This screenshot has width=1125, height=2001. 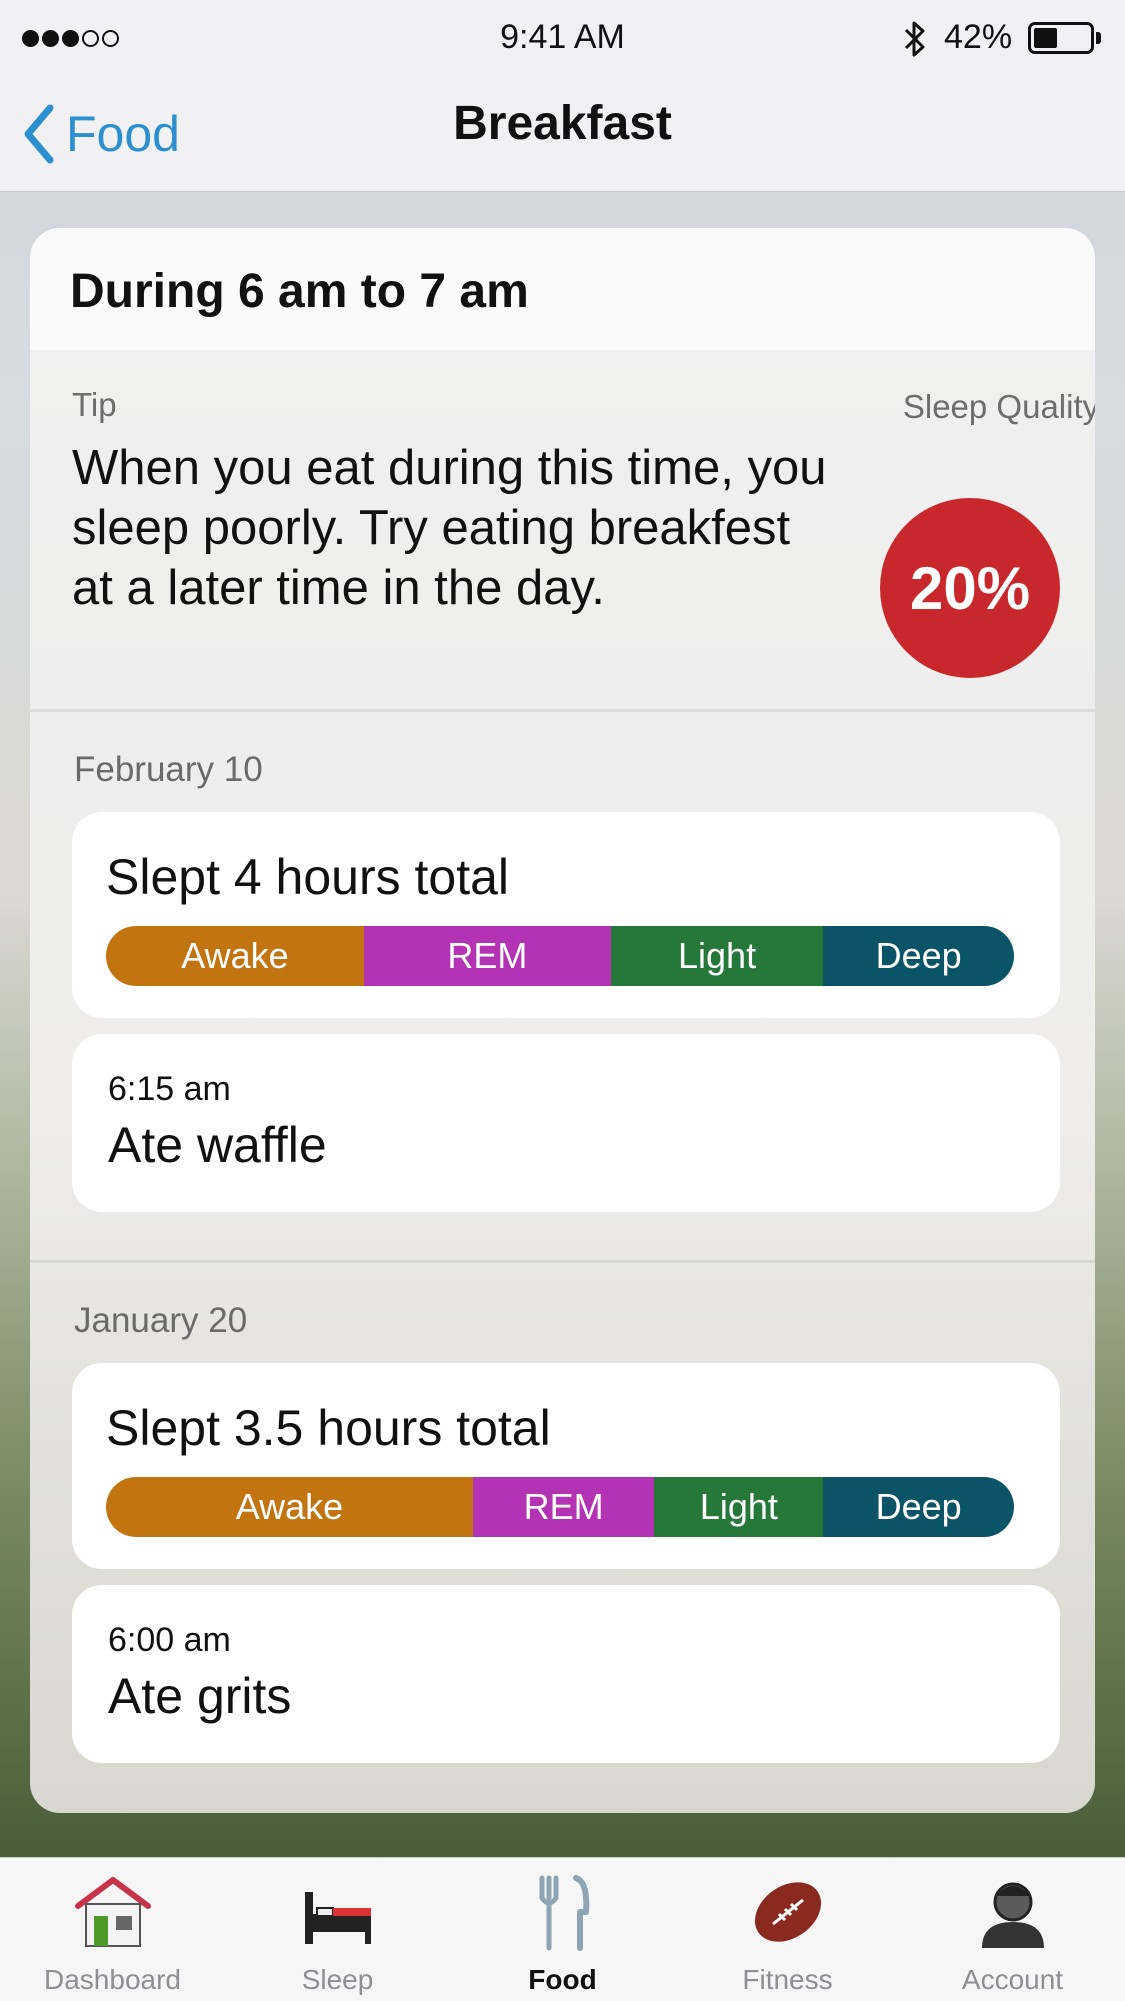 What do you see at coordinates (1012, 1915) in the screenshot?
I see `person-icon` at bounding box center [1012, 1915].